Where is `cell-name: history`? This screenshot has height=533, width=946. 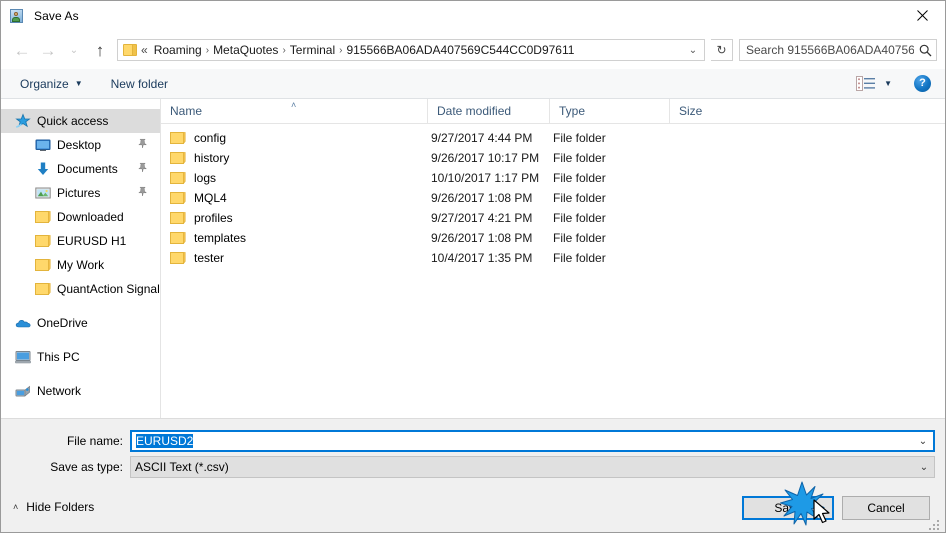
cell-name: history is located at coordinates (199, 158).